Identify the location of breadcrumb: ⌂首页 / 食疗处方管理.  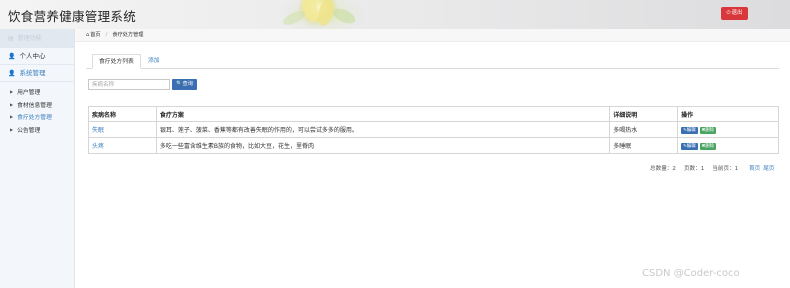
(432, 35).